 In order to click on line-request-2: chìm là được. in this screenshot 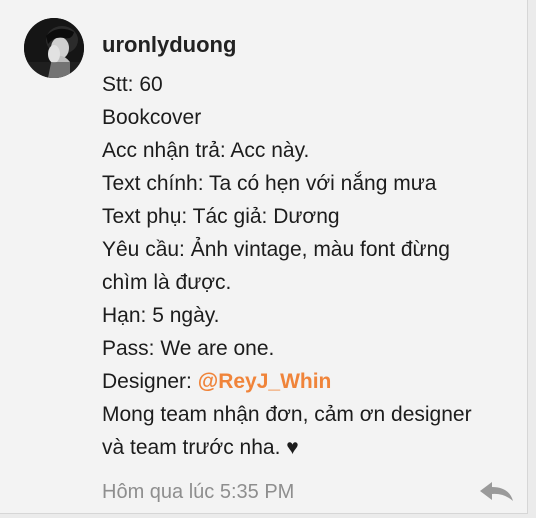, I will do `click(167, 282)`.